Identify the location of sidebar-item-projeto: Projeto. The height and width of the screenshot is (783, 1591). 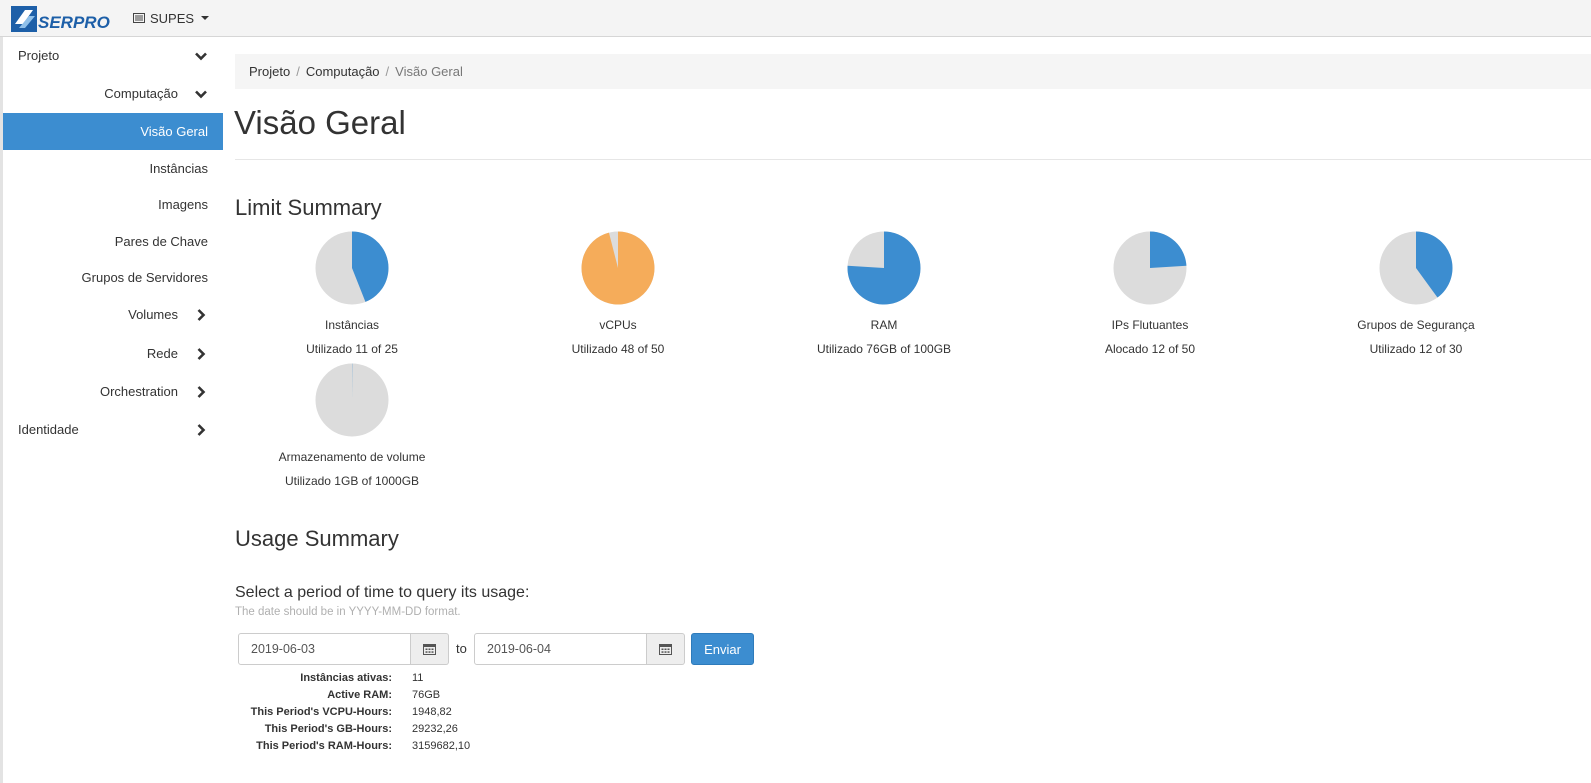
(113, 55).